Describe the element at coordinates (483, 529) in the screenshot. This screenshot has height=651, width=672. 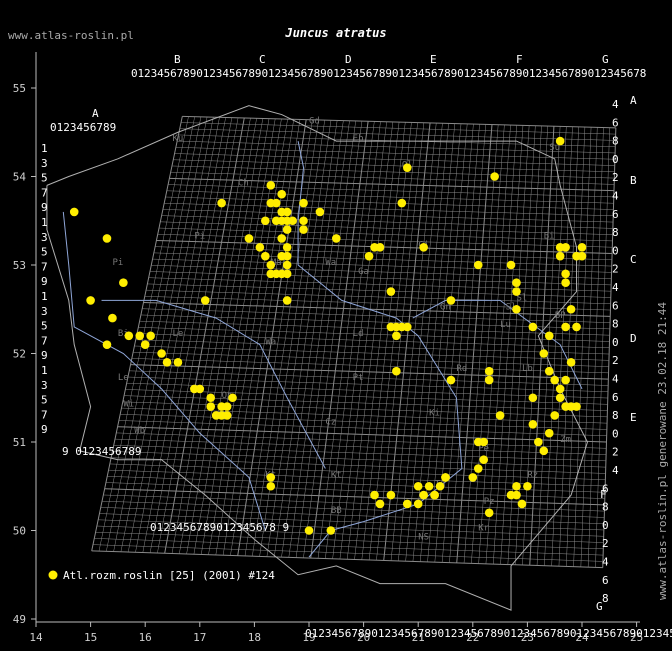
I see `region-label: Kr` at that location.